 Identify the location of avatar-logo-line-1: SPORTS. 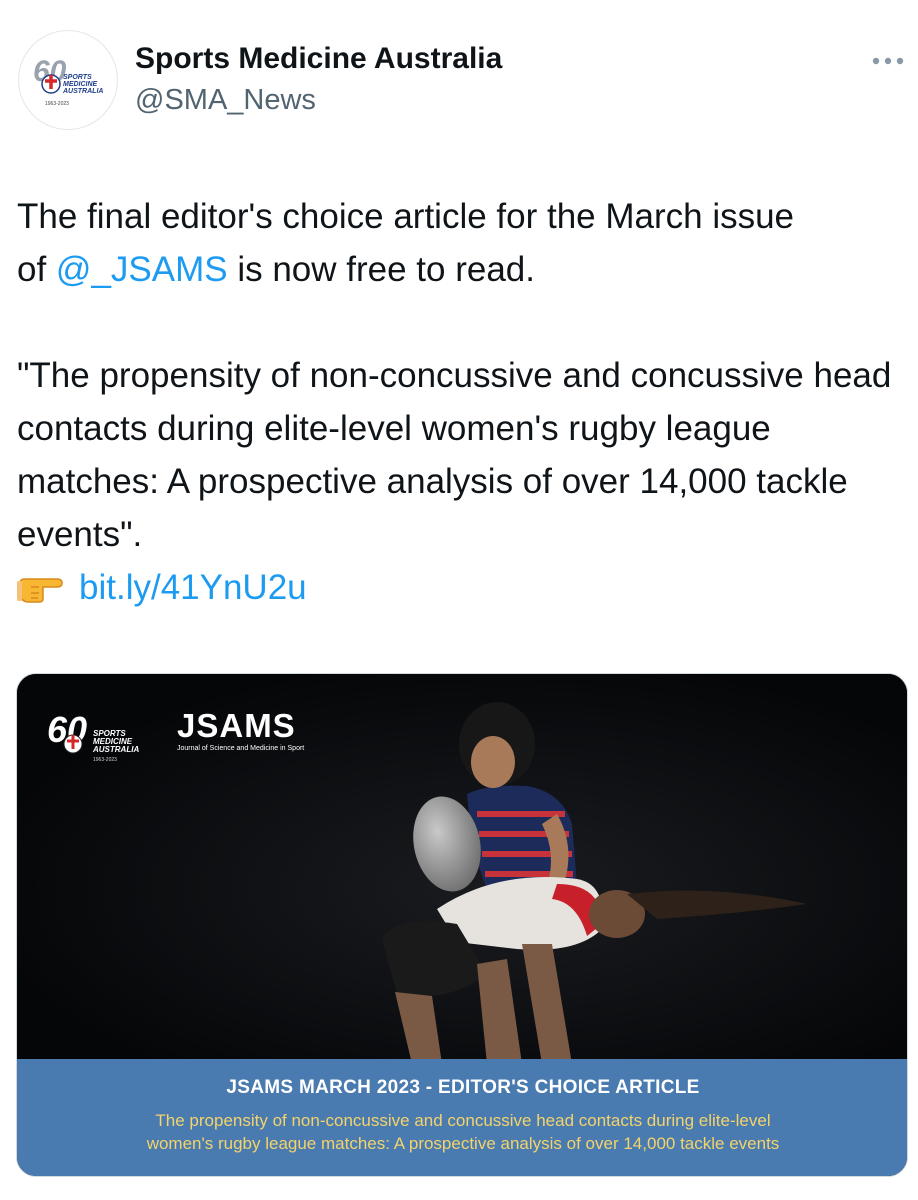
(77, 77).